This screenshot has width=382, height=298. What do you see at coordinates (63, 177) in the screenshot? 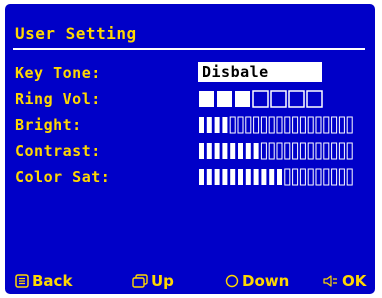
I see `color-sat-label: Color Sat:` at bounding box center [63, 177].